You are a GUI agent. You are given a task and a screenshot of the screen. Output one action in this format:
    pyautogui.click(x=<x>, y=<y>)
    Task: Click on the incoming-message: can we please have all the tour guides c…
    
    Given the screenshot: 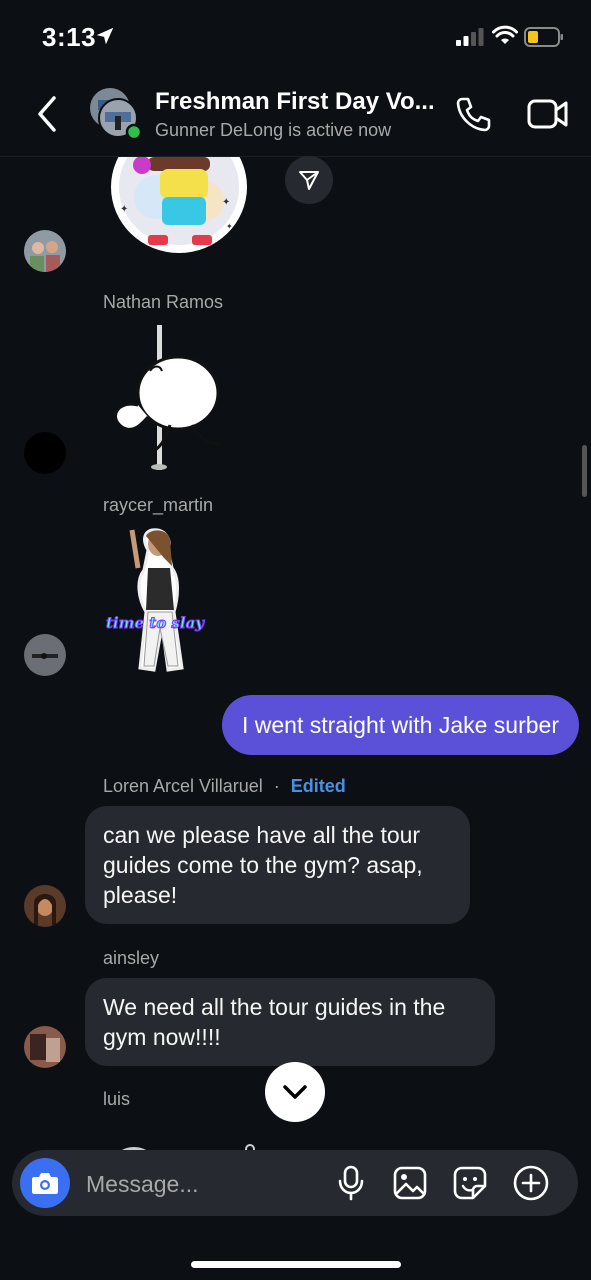 What is the action you would take?
    pyautogui.click(x=277, y=865)
    